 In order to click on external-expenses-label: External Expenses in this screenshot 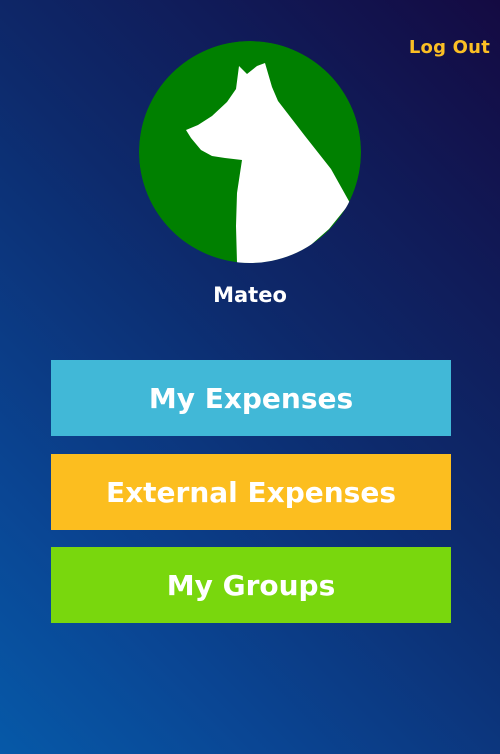, I will do `click(251, 492)`.